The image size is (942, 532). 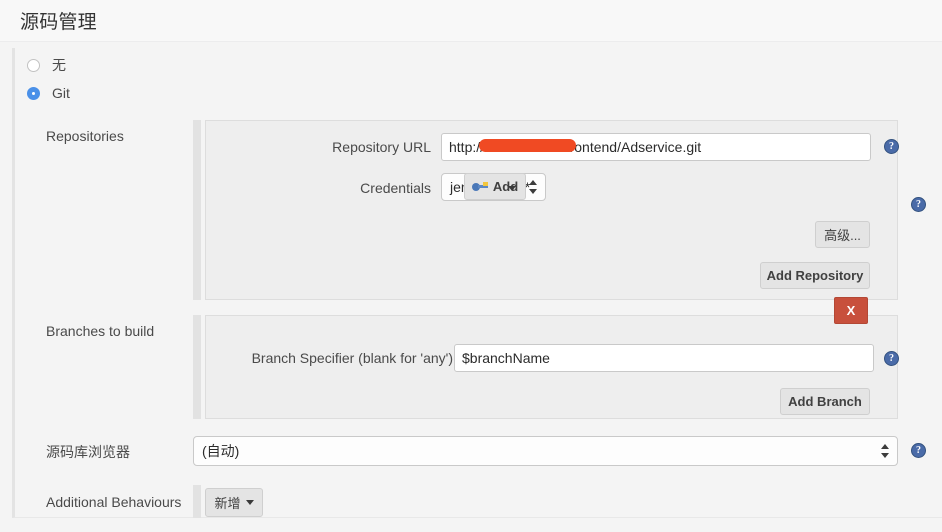 I want to click on repository-url-input, so click(x=656, y=147).